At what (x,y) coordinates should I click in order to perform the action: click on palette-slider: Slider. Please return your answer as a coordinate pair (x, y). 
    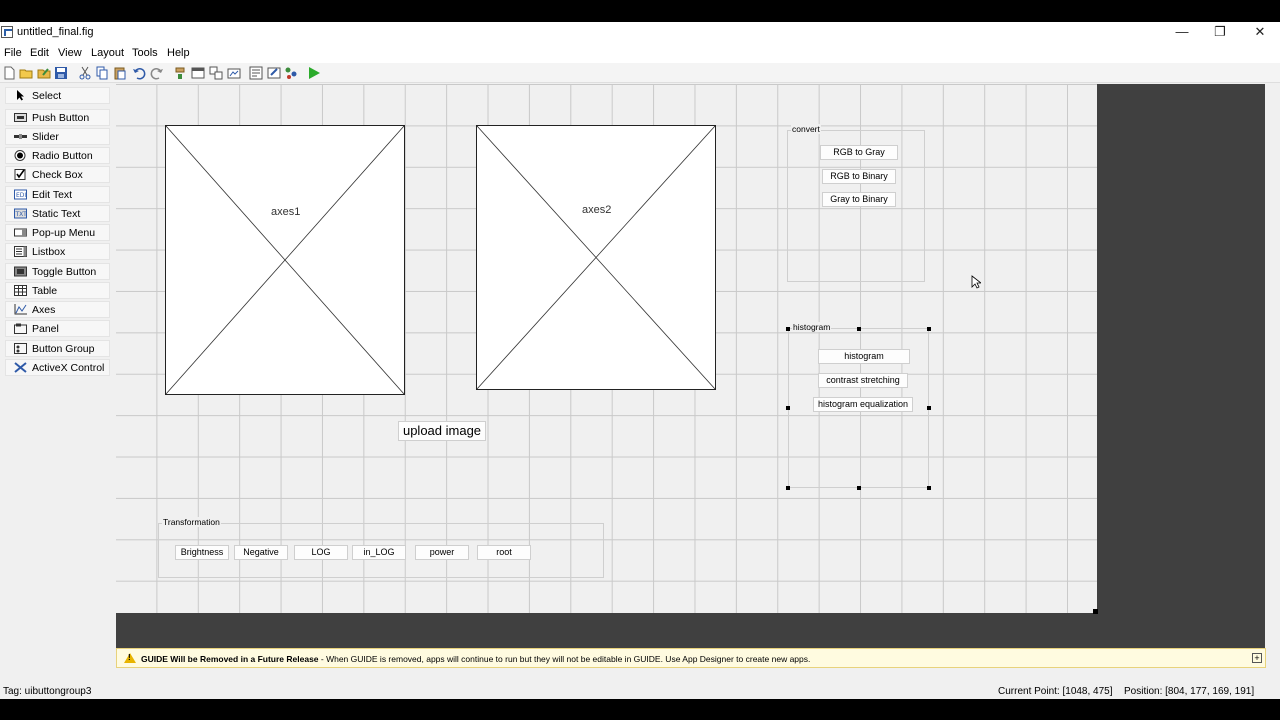
    Looking at the image, I should click on (57, 136).